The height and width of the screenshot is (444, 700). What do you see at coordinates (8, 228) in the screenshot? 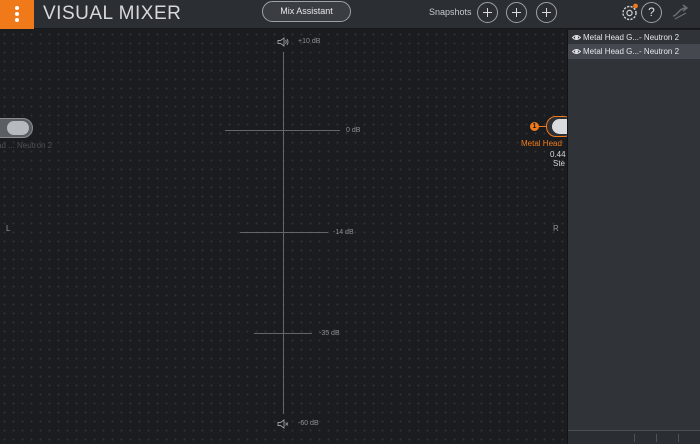
I see `pan-left-label: L` at bounding box center [8, 228].